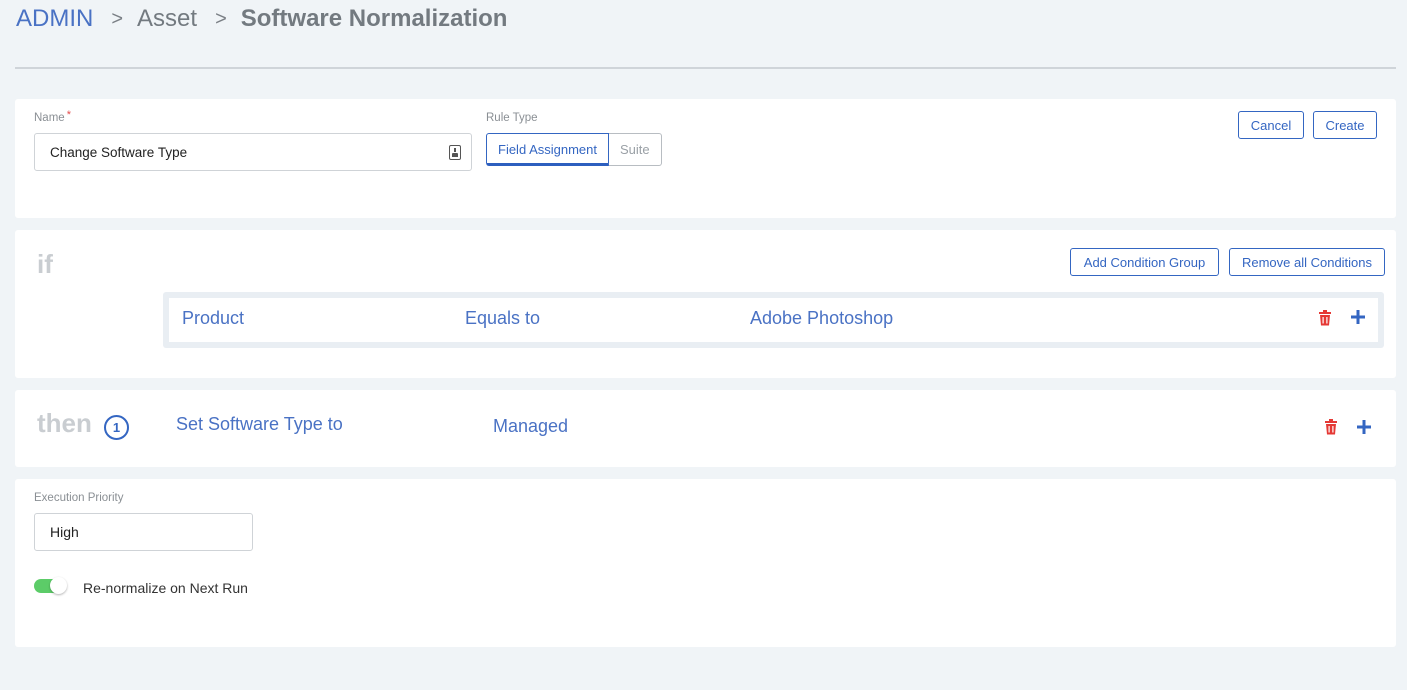  Describe the element at coordinates (512, 118) in the screenshot. I see `rule-type-label: Rule Type` at that location.